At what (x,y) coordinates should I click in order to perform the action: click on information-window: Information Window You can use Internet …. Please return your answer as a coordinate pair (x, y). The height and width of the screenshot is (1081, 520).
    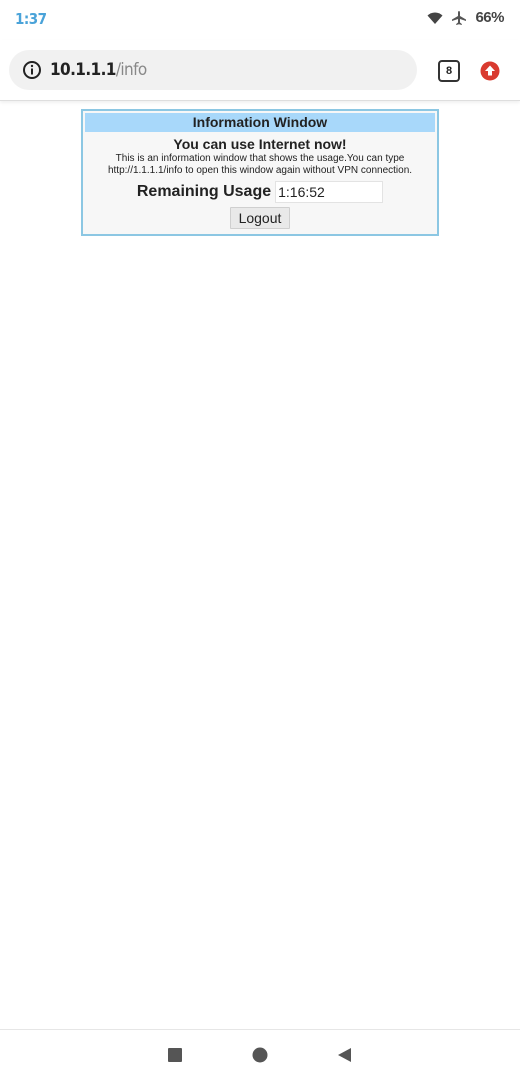
    Looking at the image, I should click on (260, 172).